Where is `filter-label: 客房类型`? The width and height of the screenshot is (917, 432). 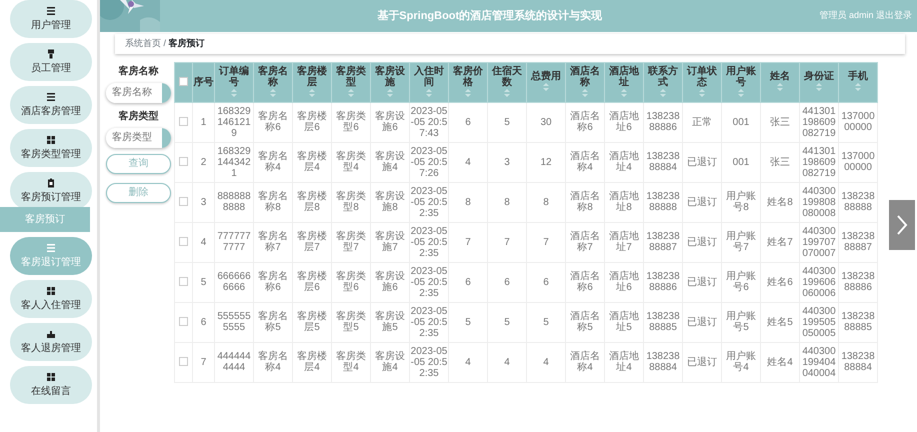
filter-label: 客房类型 is located at coordinates (139, 116).